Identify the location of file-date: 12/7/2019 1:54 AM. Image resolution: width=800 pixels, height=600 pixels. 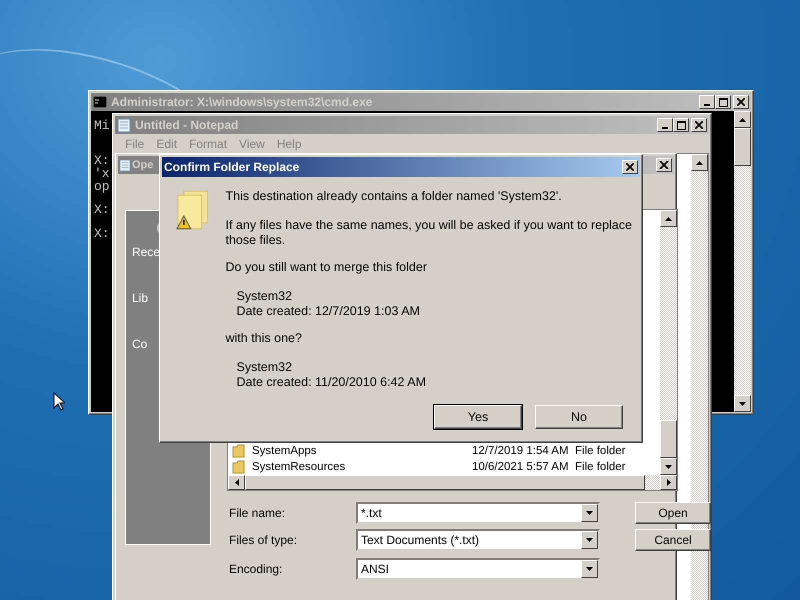
(521, 451).